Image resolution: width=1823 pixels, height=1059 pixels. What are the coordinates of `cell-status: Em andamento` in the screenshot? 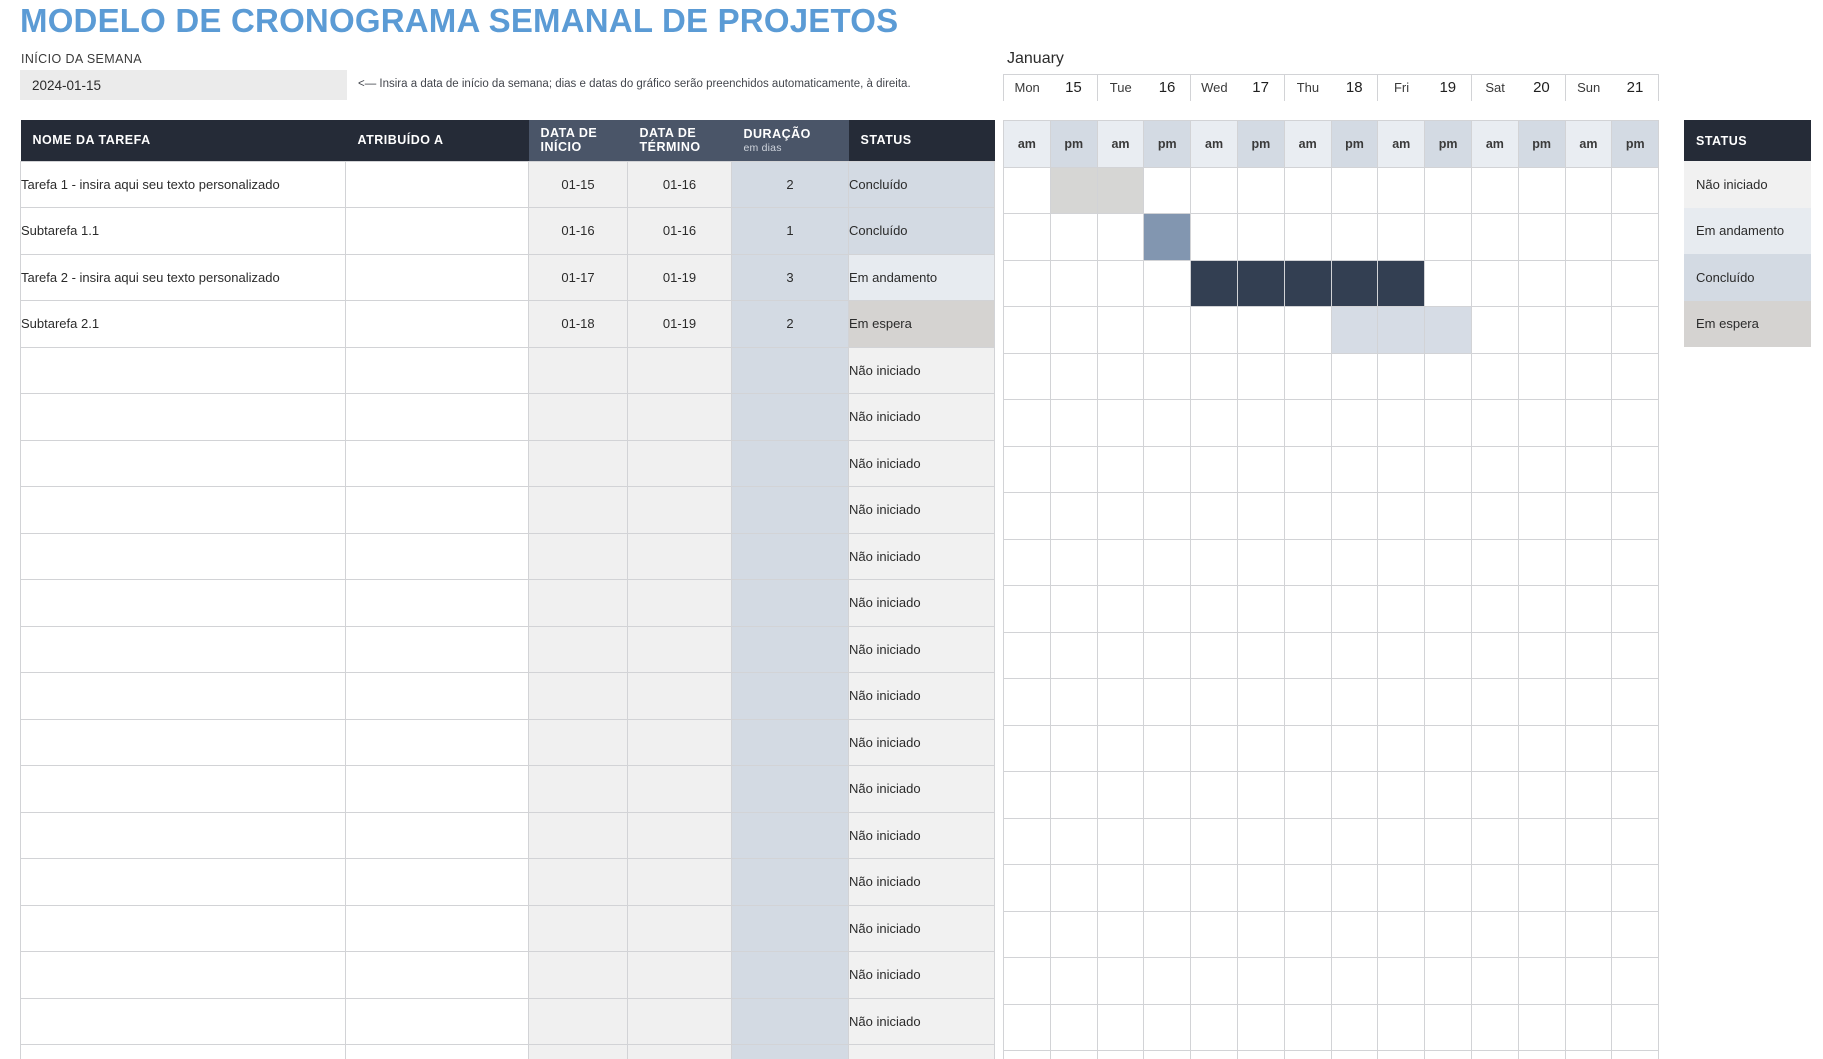 It's located at (921, 277).